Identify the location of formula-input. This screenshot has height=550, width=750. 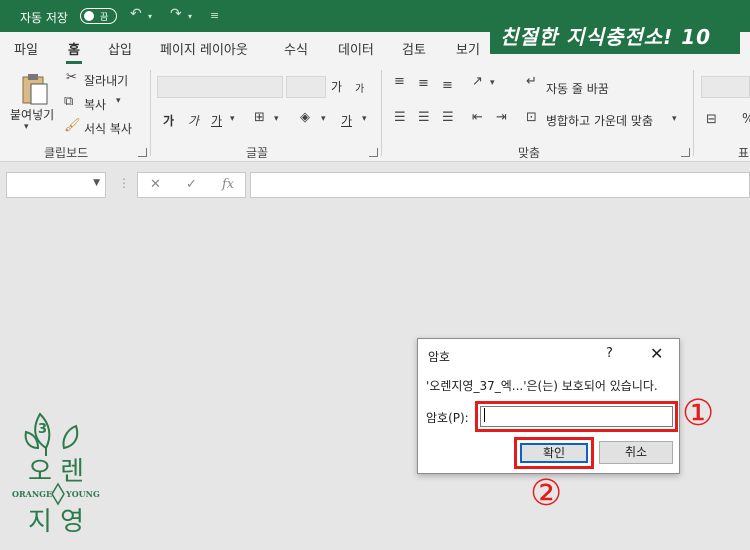
(500, 185).